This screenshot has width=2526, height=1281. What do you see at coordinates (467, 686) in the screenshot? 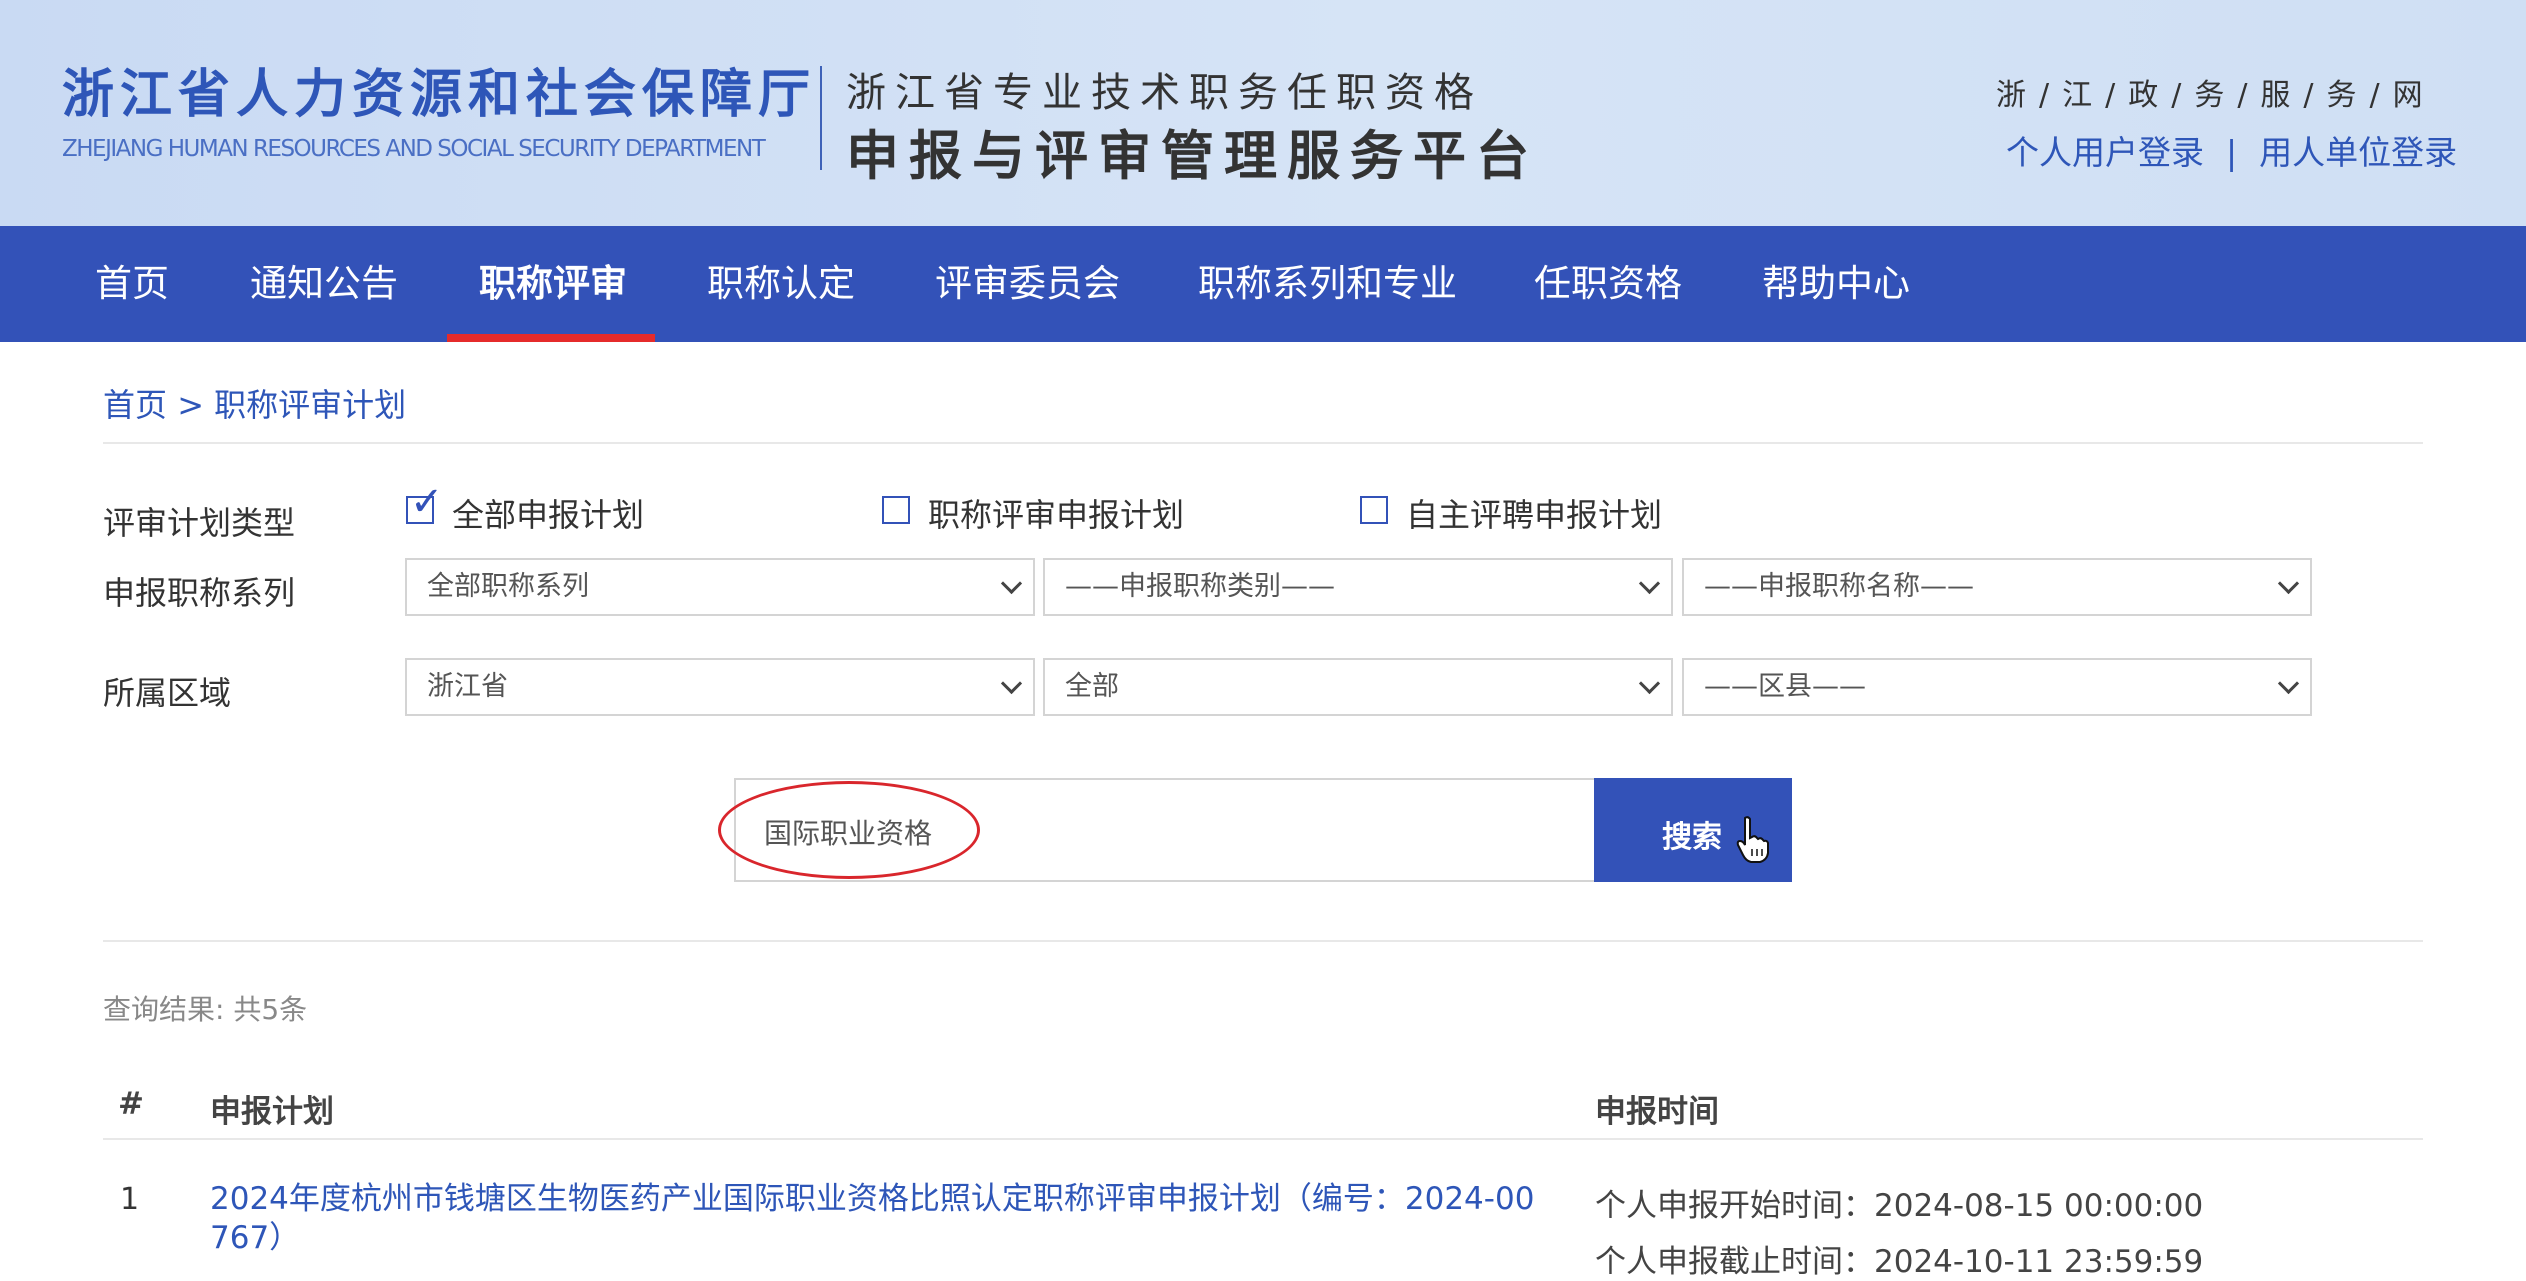
I see `select-value: 浙江省` at bounding box center [467, 686].